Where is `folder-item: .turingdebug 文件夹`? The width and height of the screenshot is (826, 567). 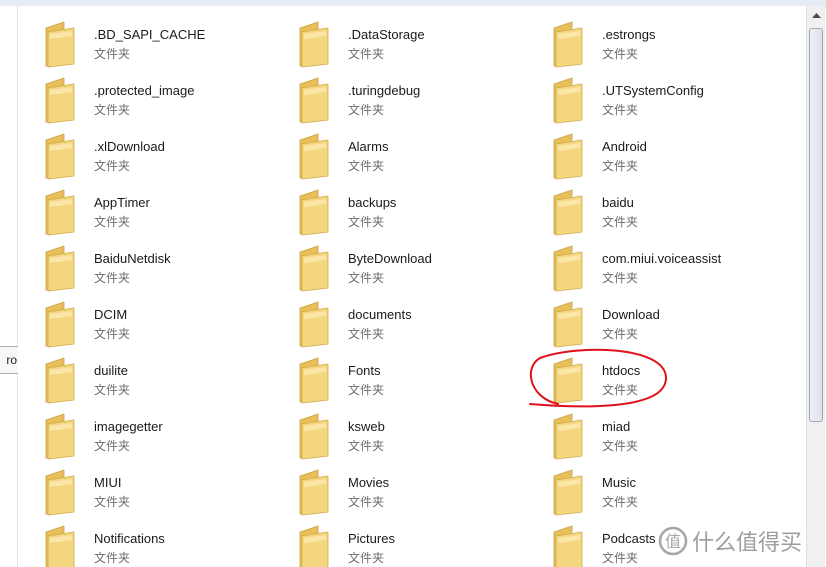
folder-item: .turingdebug 文件夹 is located at coordinates (421, 100).